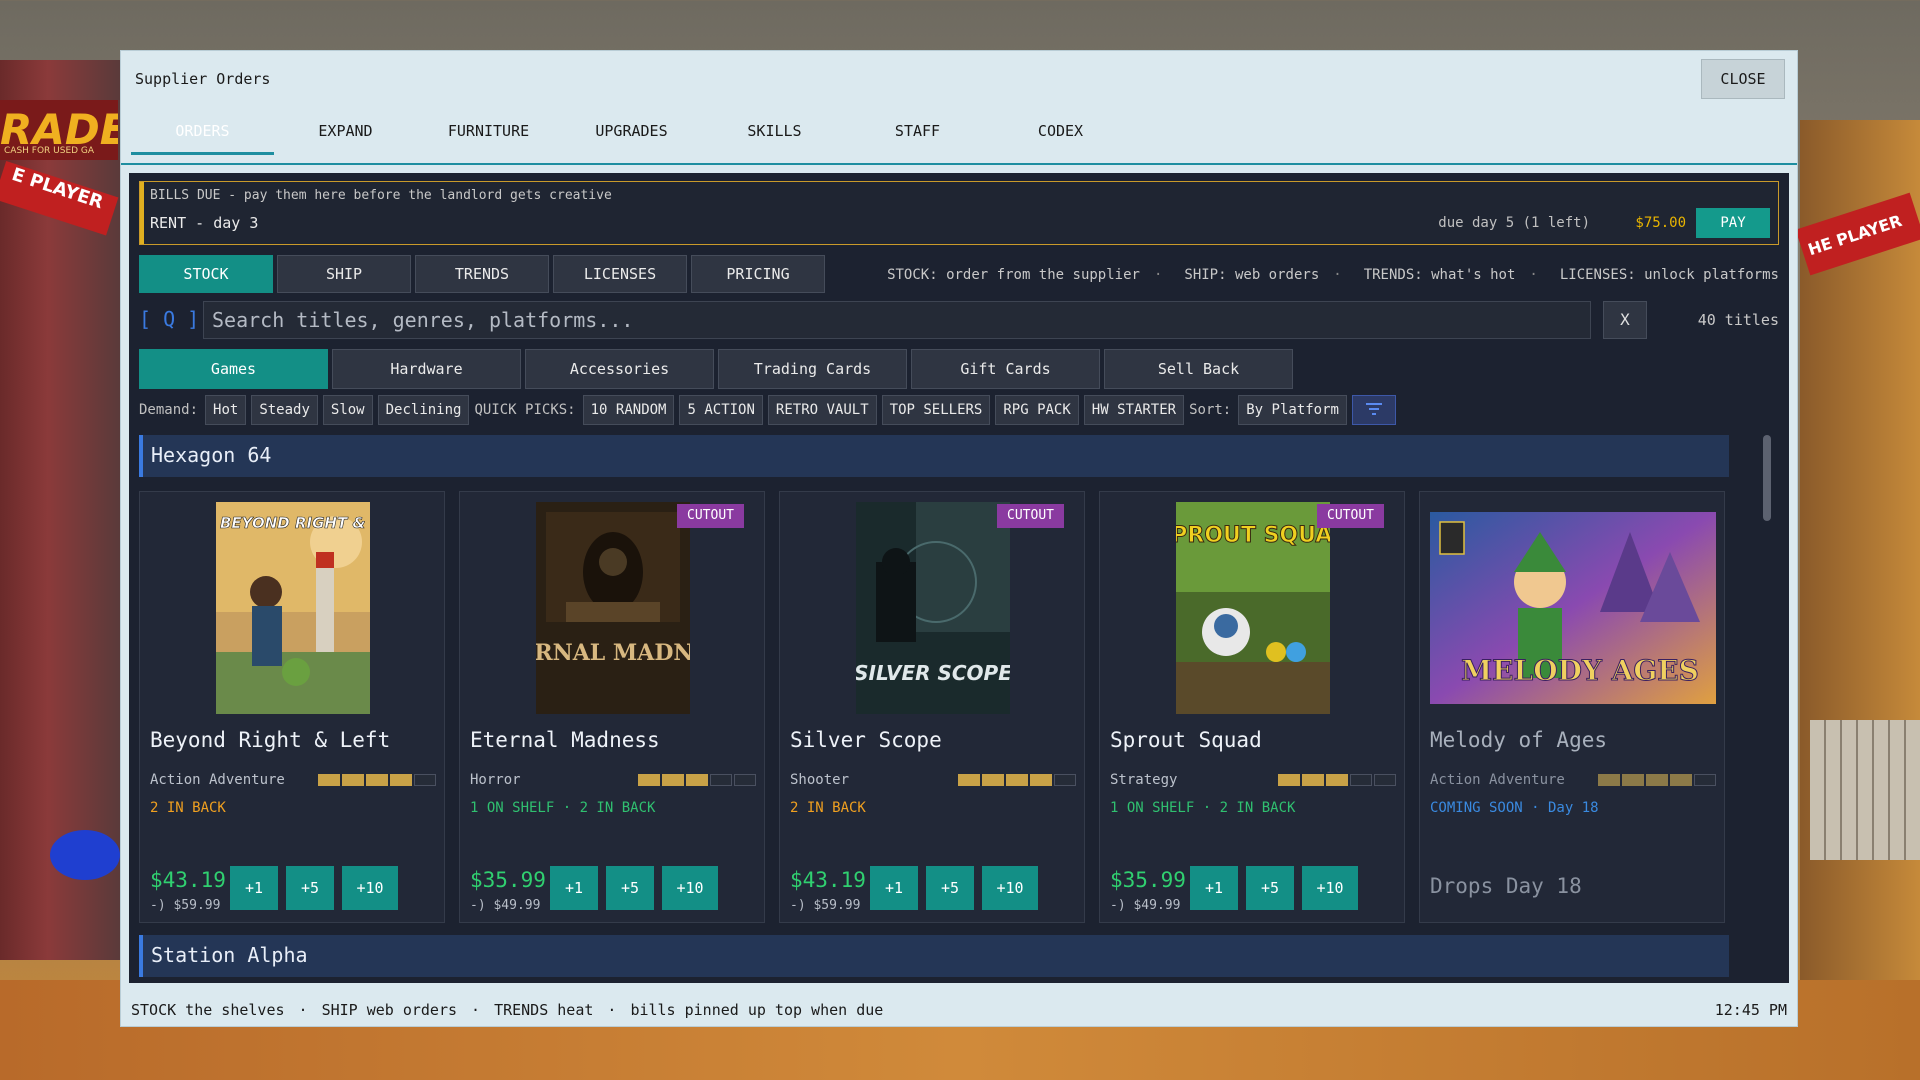 The image size is (1920, 1080). I want to click on bill-due-date: due day 5 (1 left), so click(1514, 223).